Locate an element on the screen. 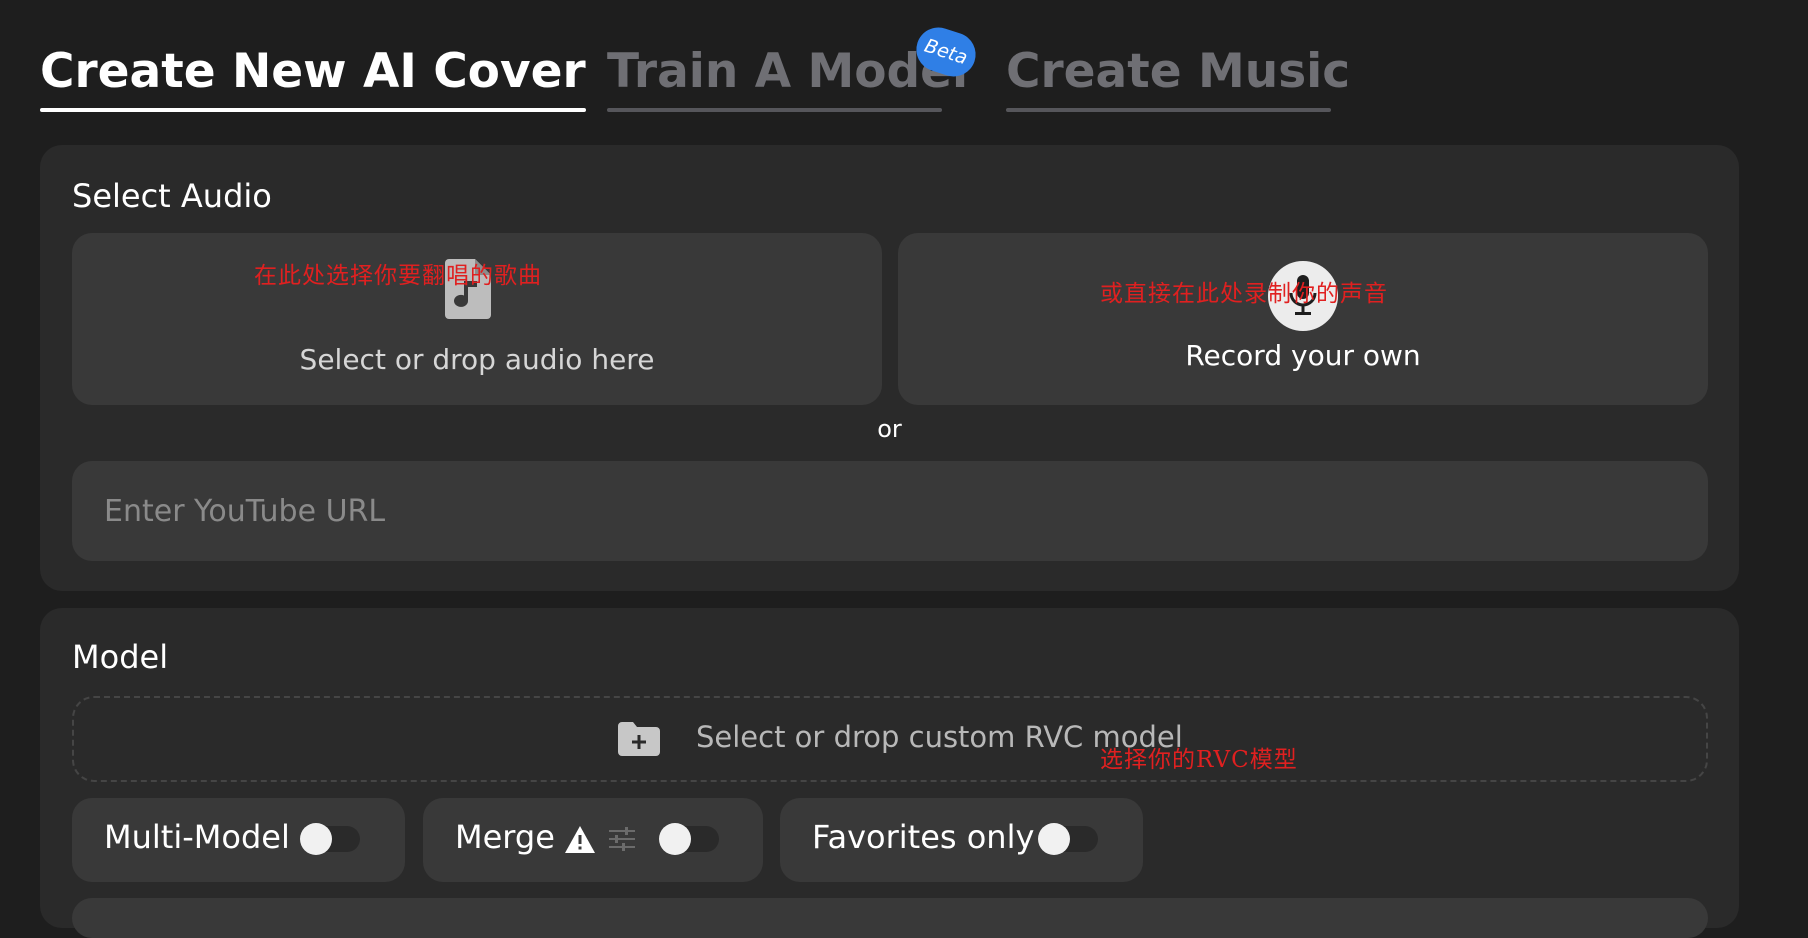 The width and height of the screenshot is (1808, 938). model-list-strip is located at coordinates (890, 918).